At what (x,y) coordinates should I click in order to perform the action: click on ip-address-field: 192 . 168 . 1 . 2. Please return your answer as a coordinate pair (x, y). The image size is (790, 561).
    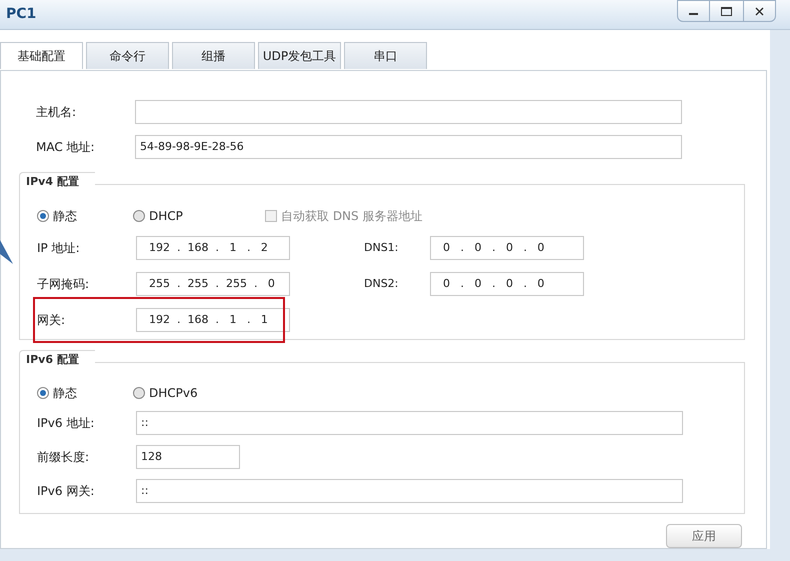
    Looking at the image, I should click on (213, 248).